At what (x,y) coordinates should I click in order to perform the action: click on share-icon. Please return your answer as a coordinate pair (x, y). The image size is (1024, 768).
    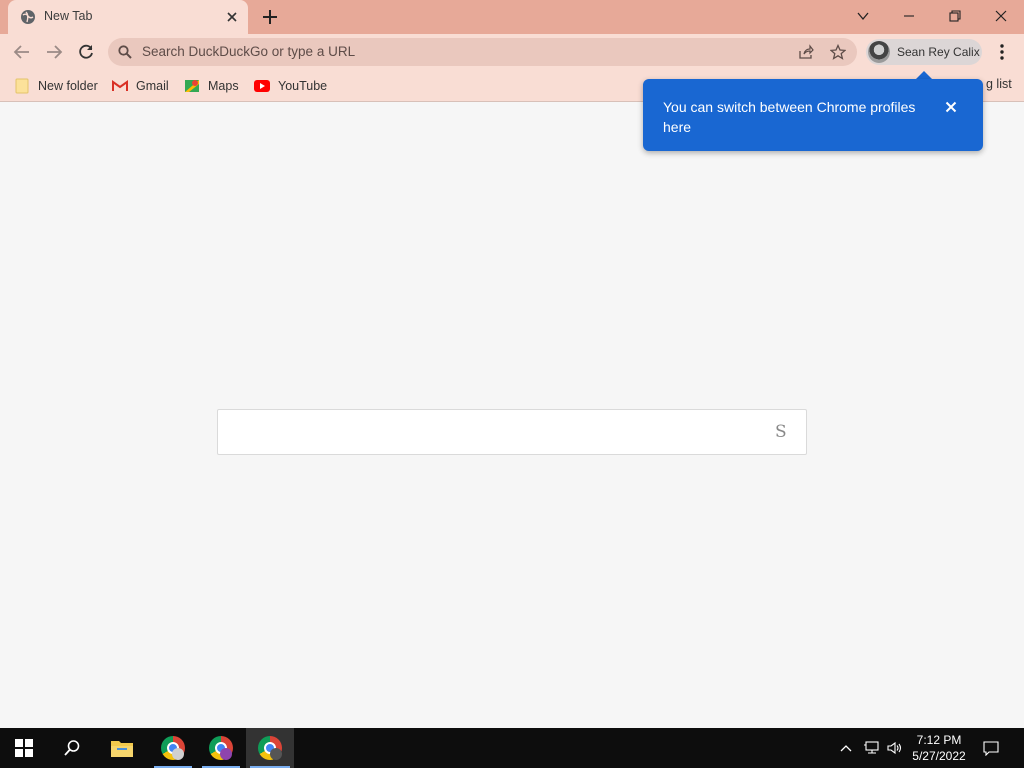
    Looking at the image, I should click on (806, 54).